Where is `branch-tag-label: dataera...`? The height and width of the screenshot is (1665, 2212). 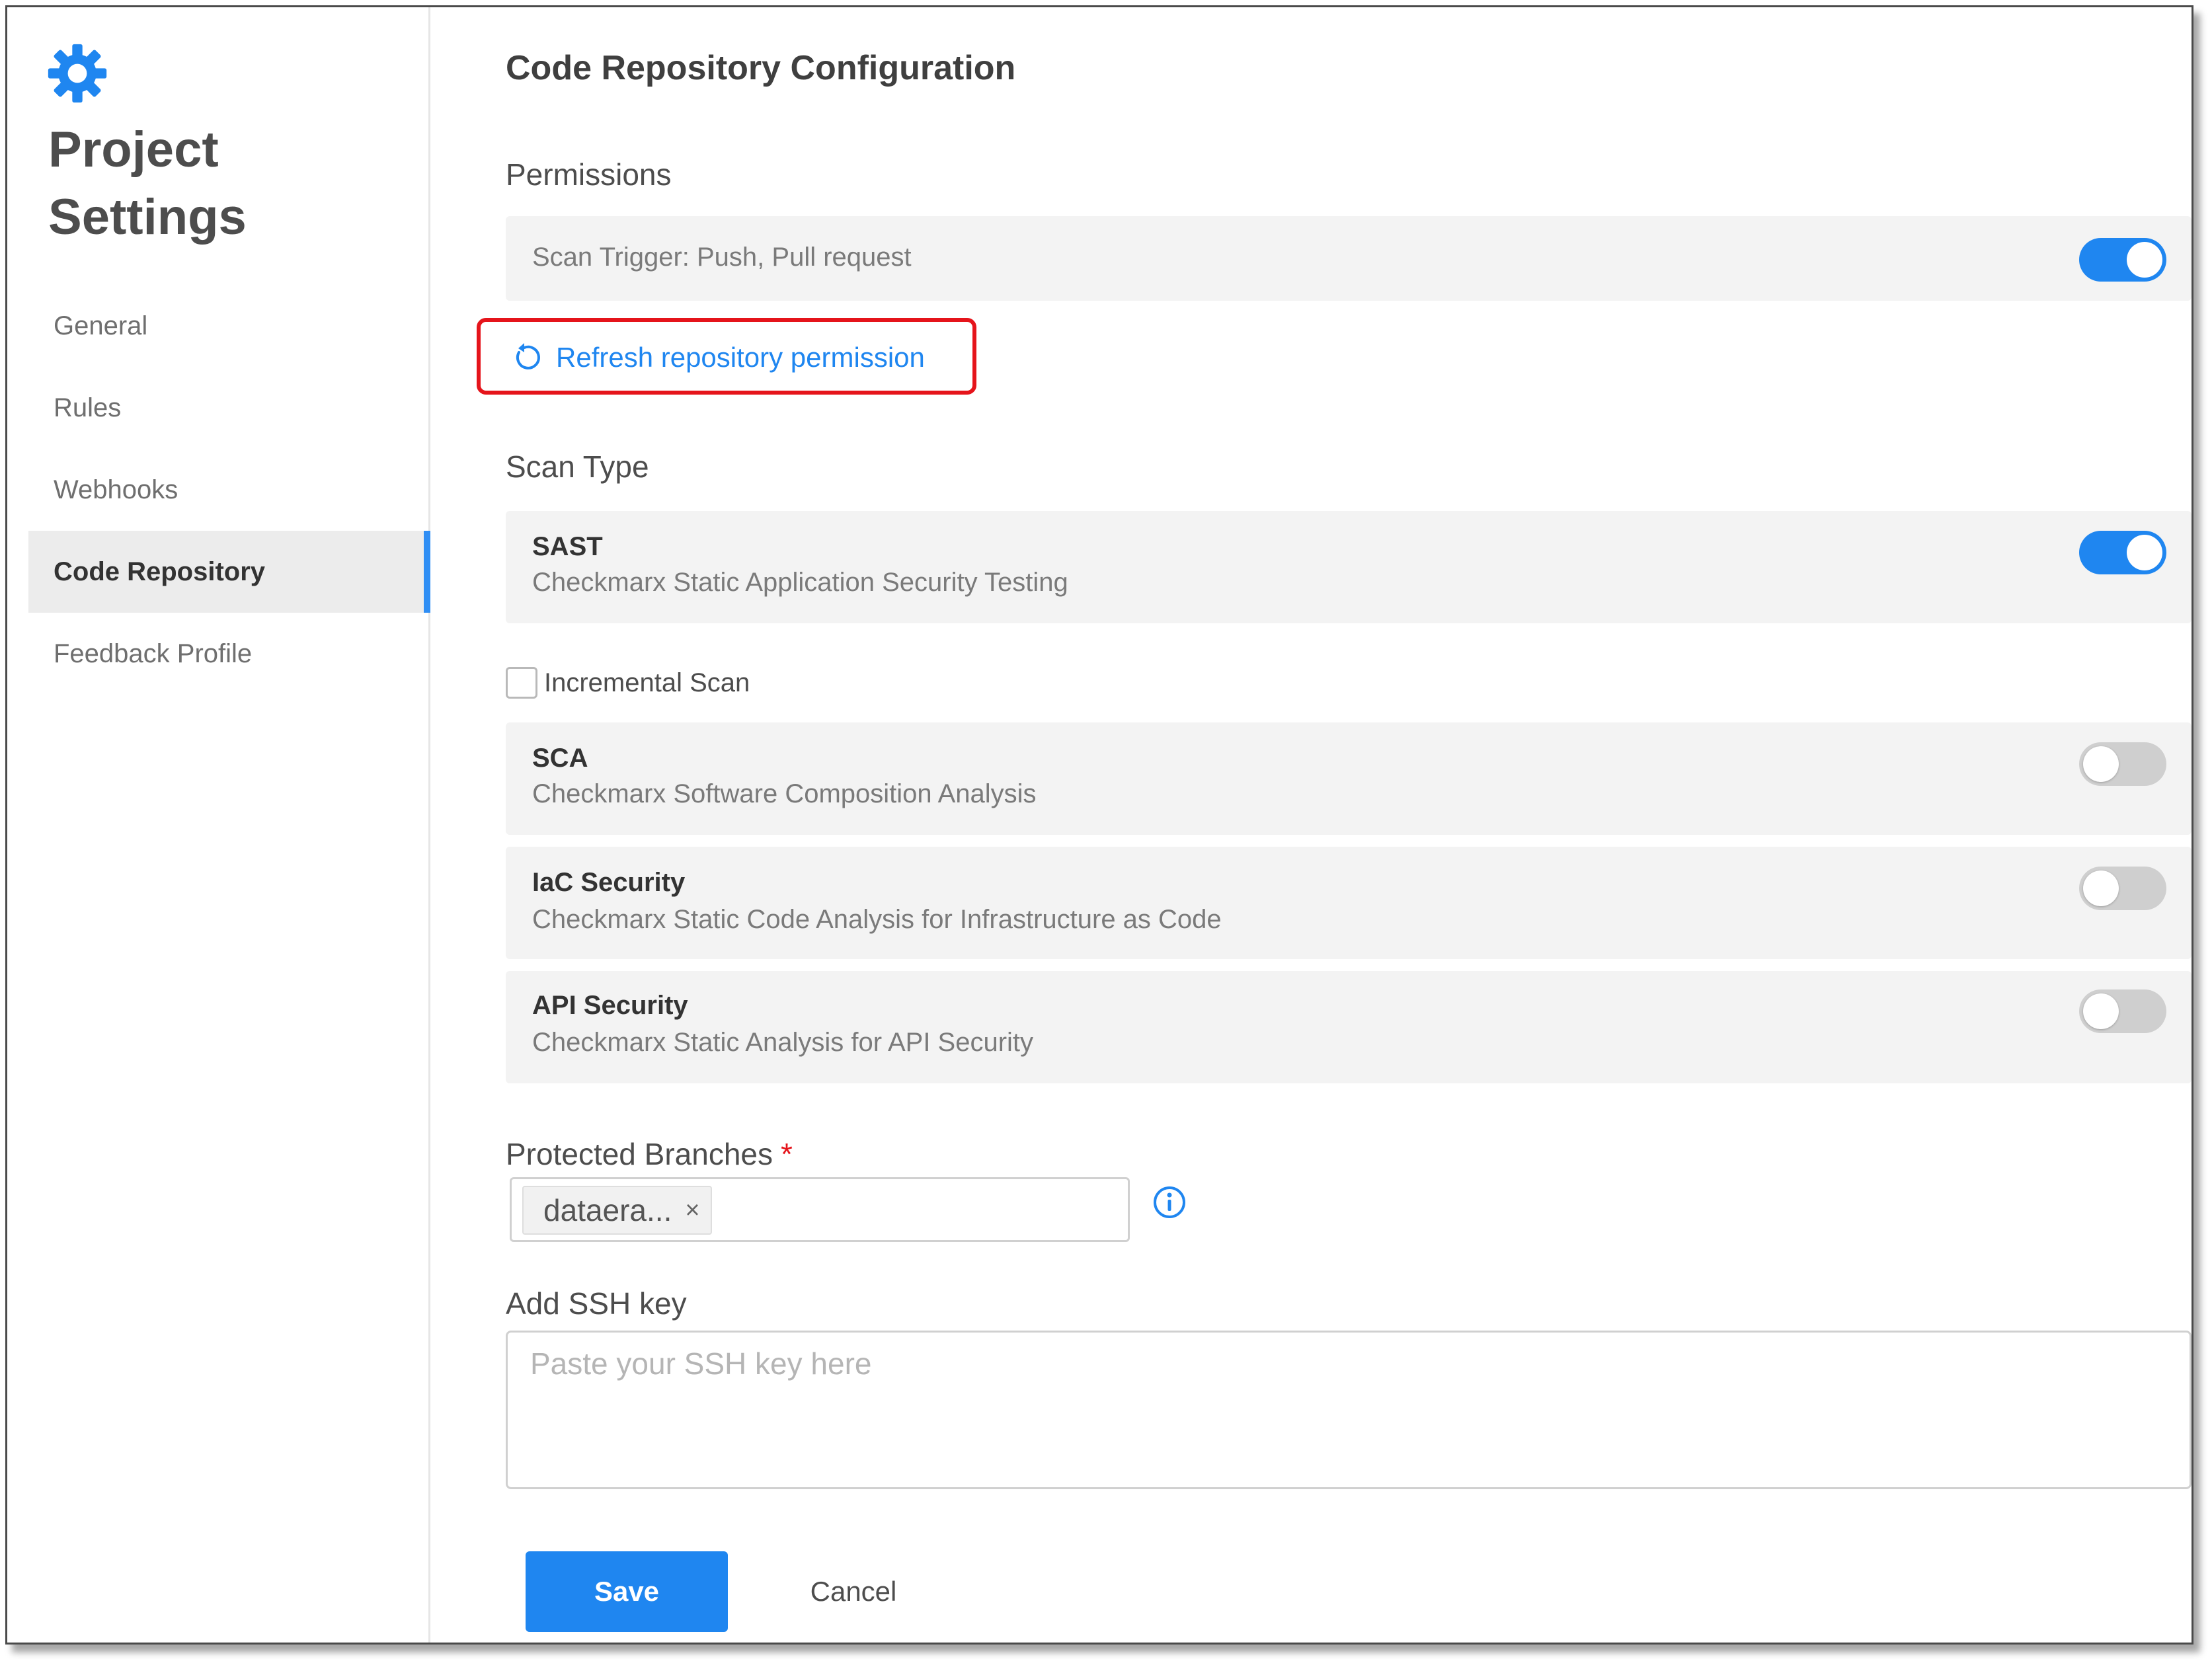
branch-tag-label: dataera... is located at coordinates (607, 1210).